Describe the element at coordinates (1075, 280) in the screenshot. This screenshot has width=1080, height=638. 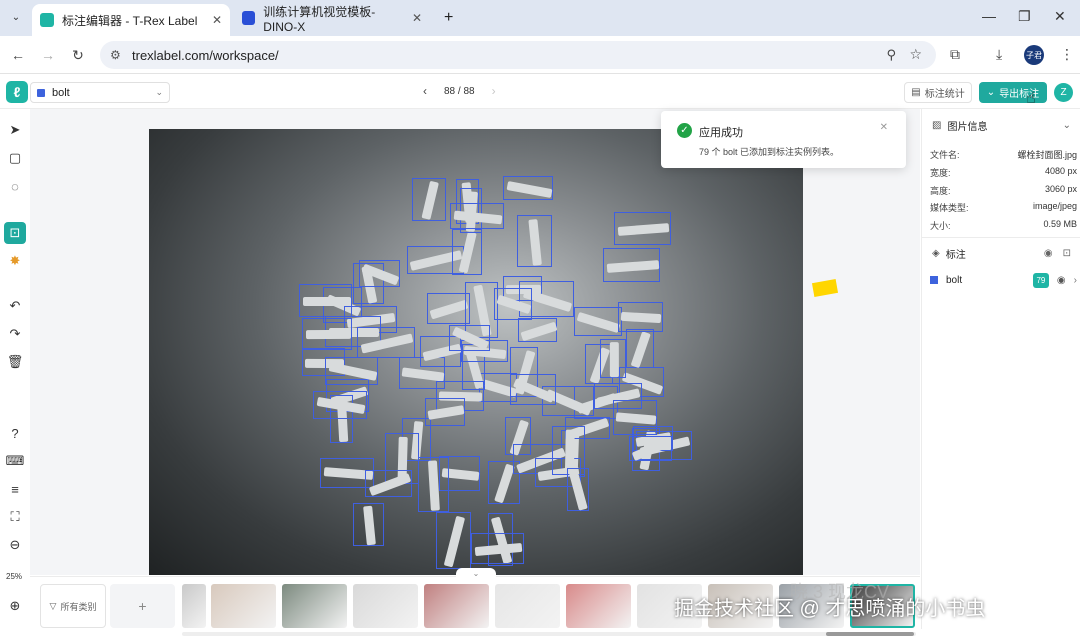
I see `chevron-right-icon: ›` at that location.